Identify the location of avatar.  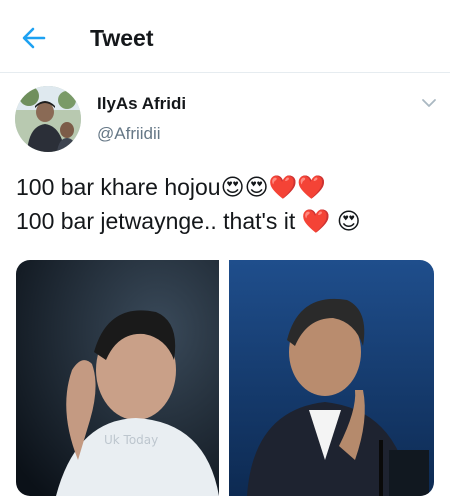
(48, 119).